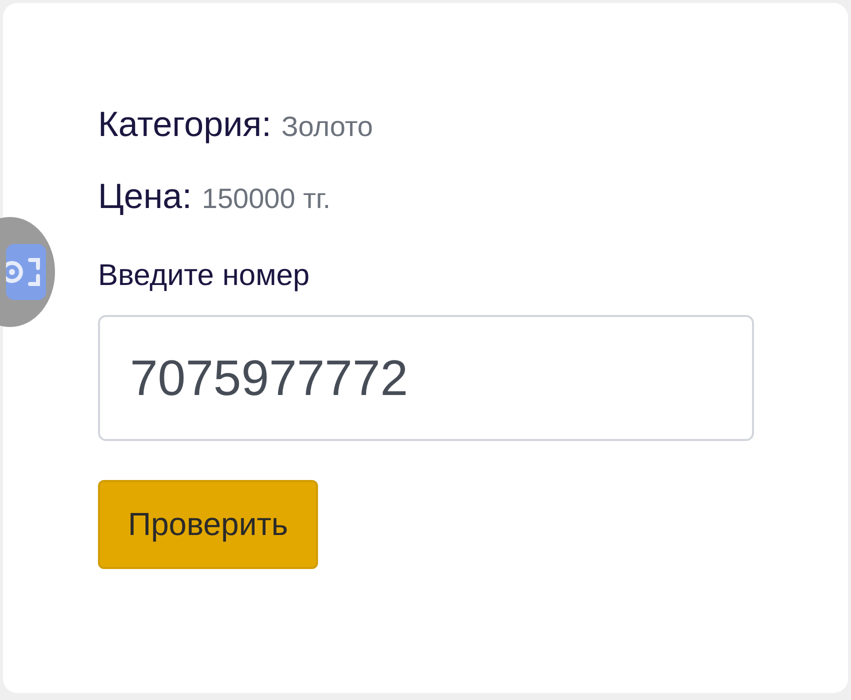 Image resolution: width=851 pixels, height=700 pixels. I want to click on check-button: Проверить, so click(208, 524).